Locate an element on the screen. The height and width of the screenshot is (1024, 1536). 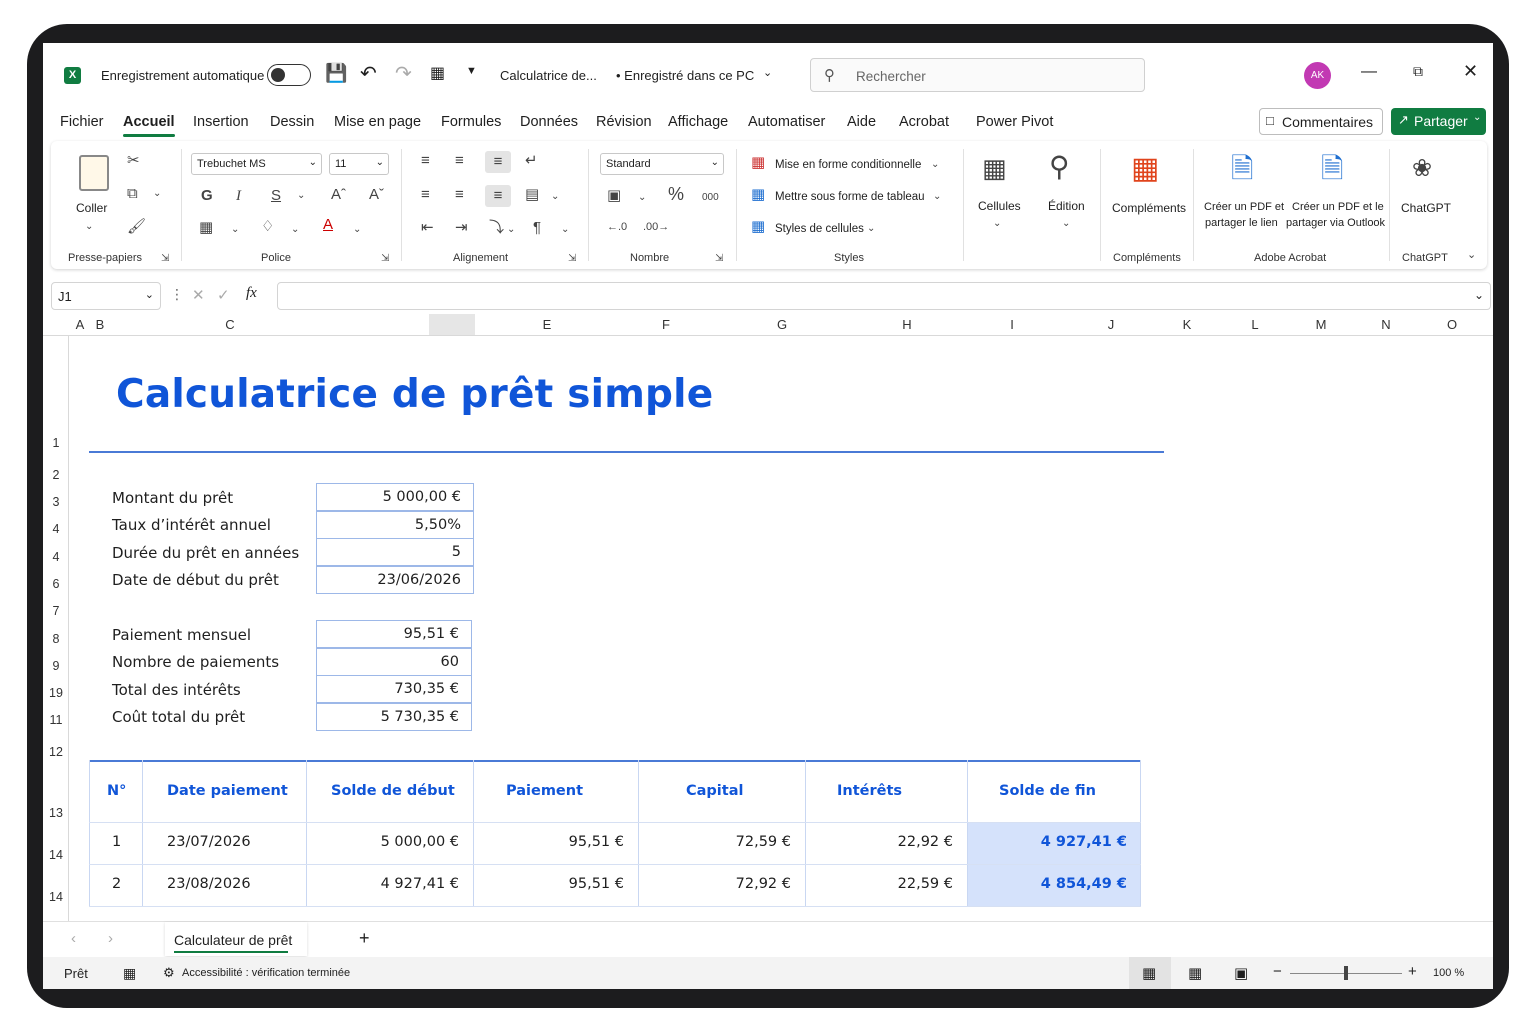
accessibility-icon: ⚙ is located at coordinates (169, 973).